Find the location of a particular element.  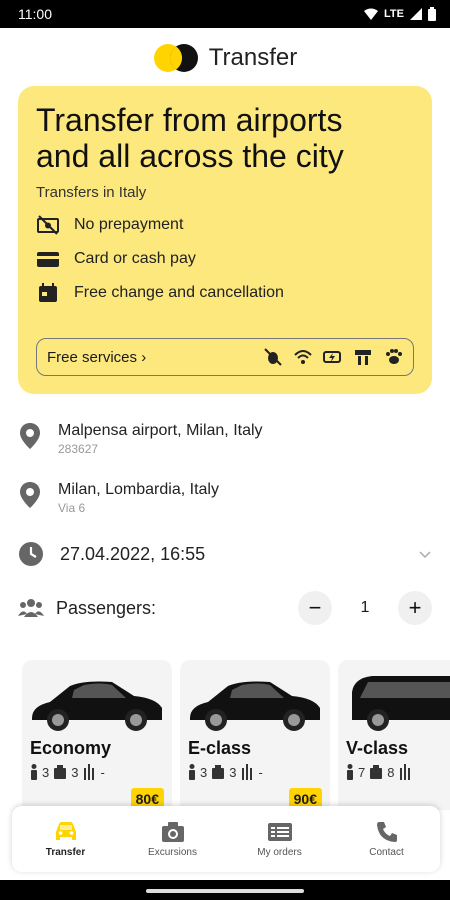

clock-icon is located at coordinates (31, 554).